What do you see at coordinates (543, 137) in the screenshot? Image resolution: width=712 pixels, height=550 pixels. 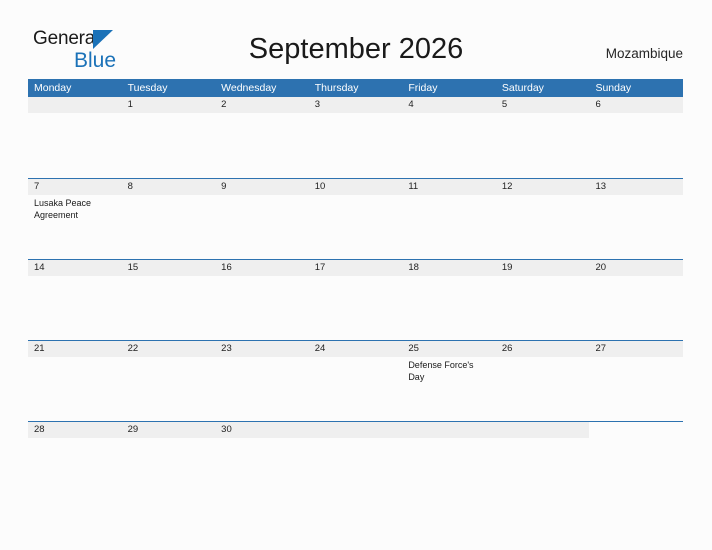 I see `calendar-day-cell: 5` at bounding box center [543, 137].